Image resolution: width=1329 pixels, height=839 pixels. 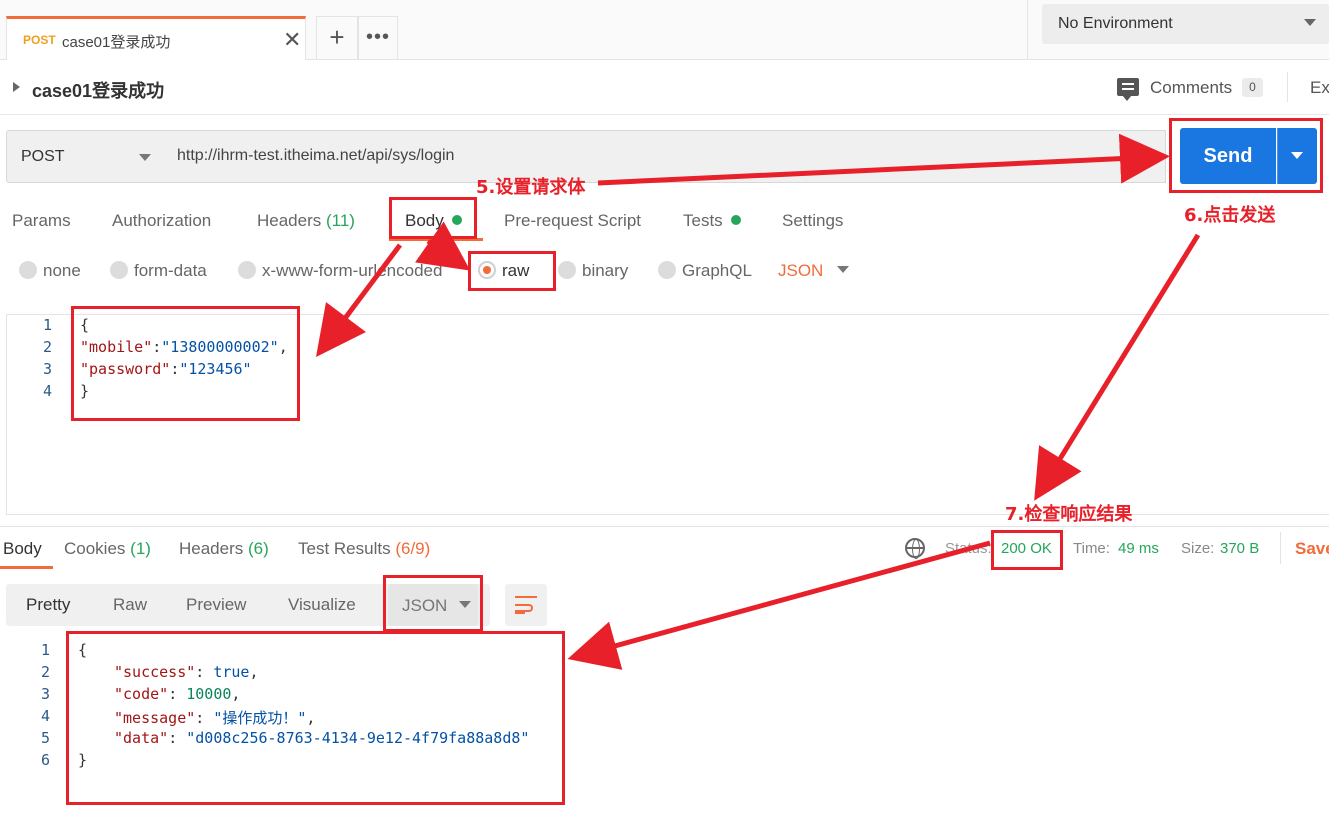 What do you see at coordinates (1117, 367) in the screenshot?
I see `arrow-to-response` at bounding box center [1117, 367].